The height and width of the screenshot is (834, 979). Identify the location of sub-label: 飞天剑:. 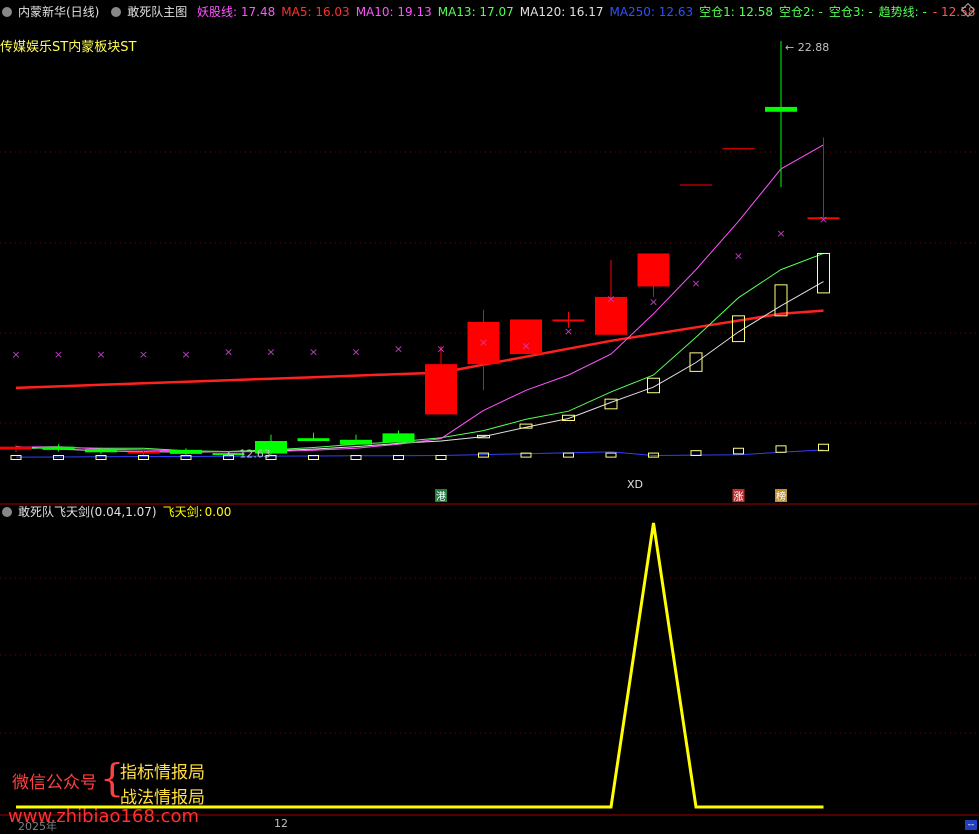
(182, 512).